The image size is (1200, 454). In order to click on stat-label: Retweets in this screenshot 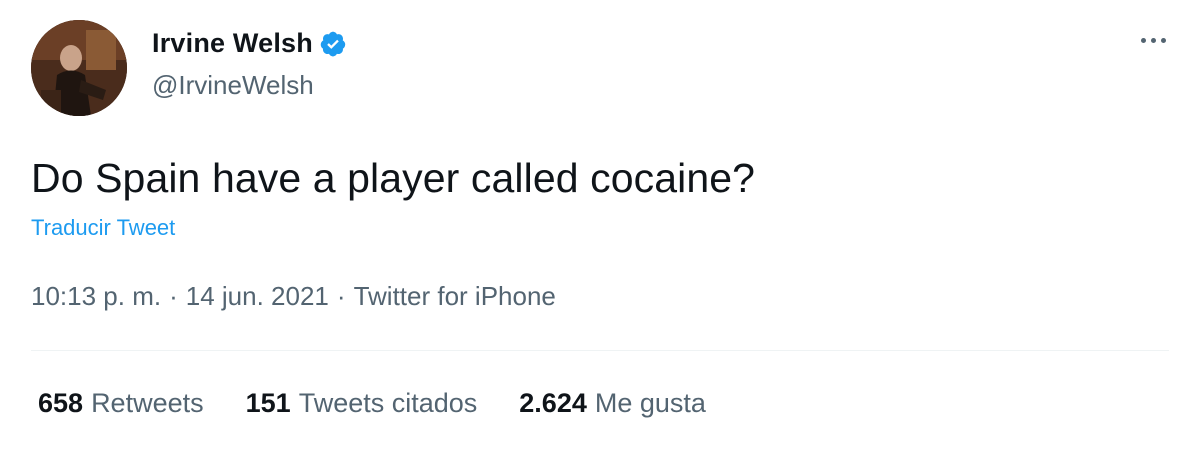, I will do `click(147, 403)`.